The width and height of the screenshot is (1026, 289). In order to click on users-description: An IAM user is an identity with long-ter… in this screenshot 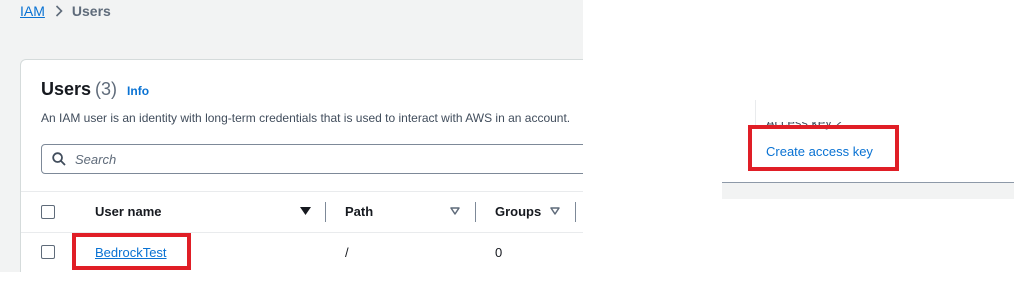, I will do `click(306, 118)`.